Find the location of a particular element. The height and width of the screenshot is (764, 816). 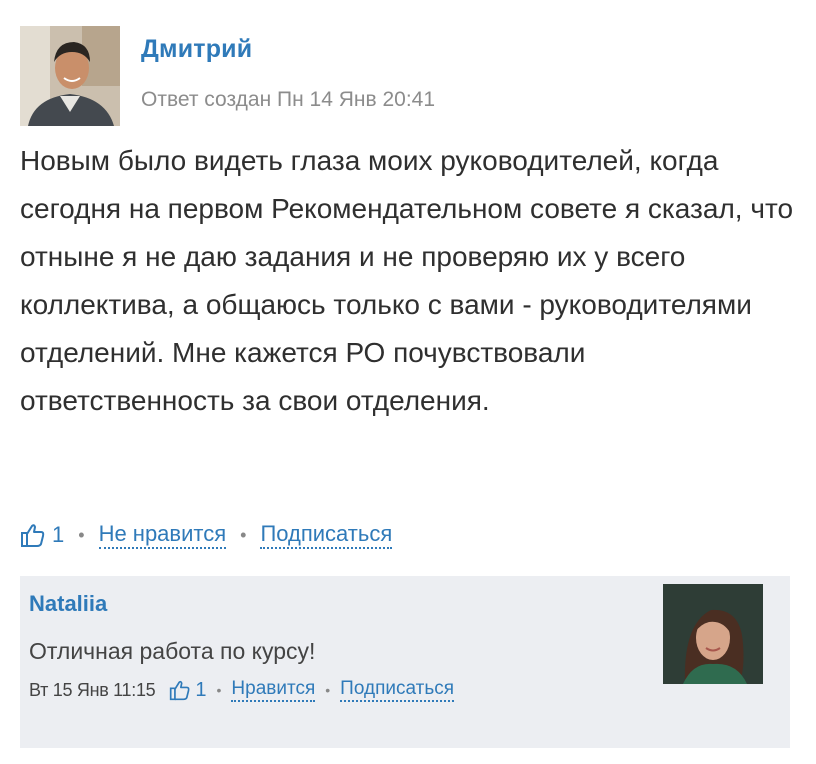

comment-text: Отличная работа по курсу! is located at coordinates (172, 651).